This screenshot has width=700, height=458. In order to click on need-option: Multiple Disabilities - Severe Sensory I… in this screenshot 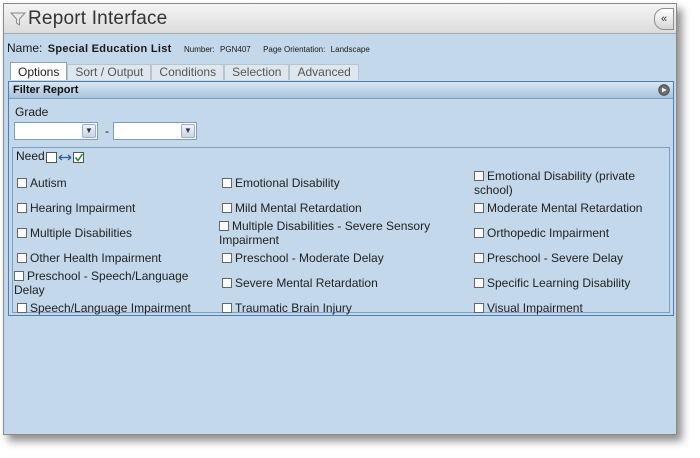, I will do `click(335, 233)`.